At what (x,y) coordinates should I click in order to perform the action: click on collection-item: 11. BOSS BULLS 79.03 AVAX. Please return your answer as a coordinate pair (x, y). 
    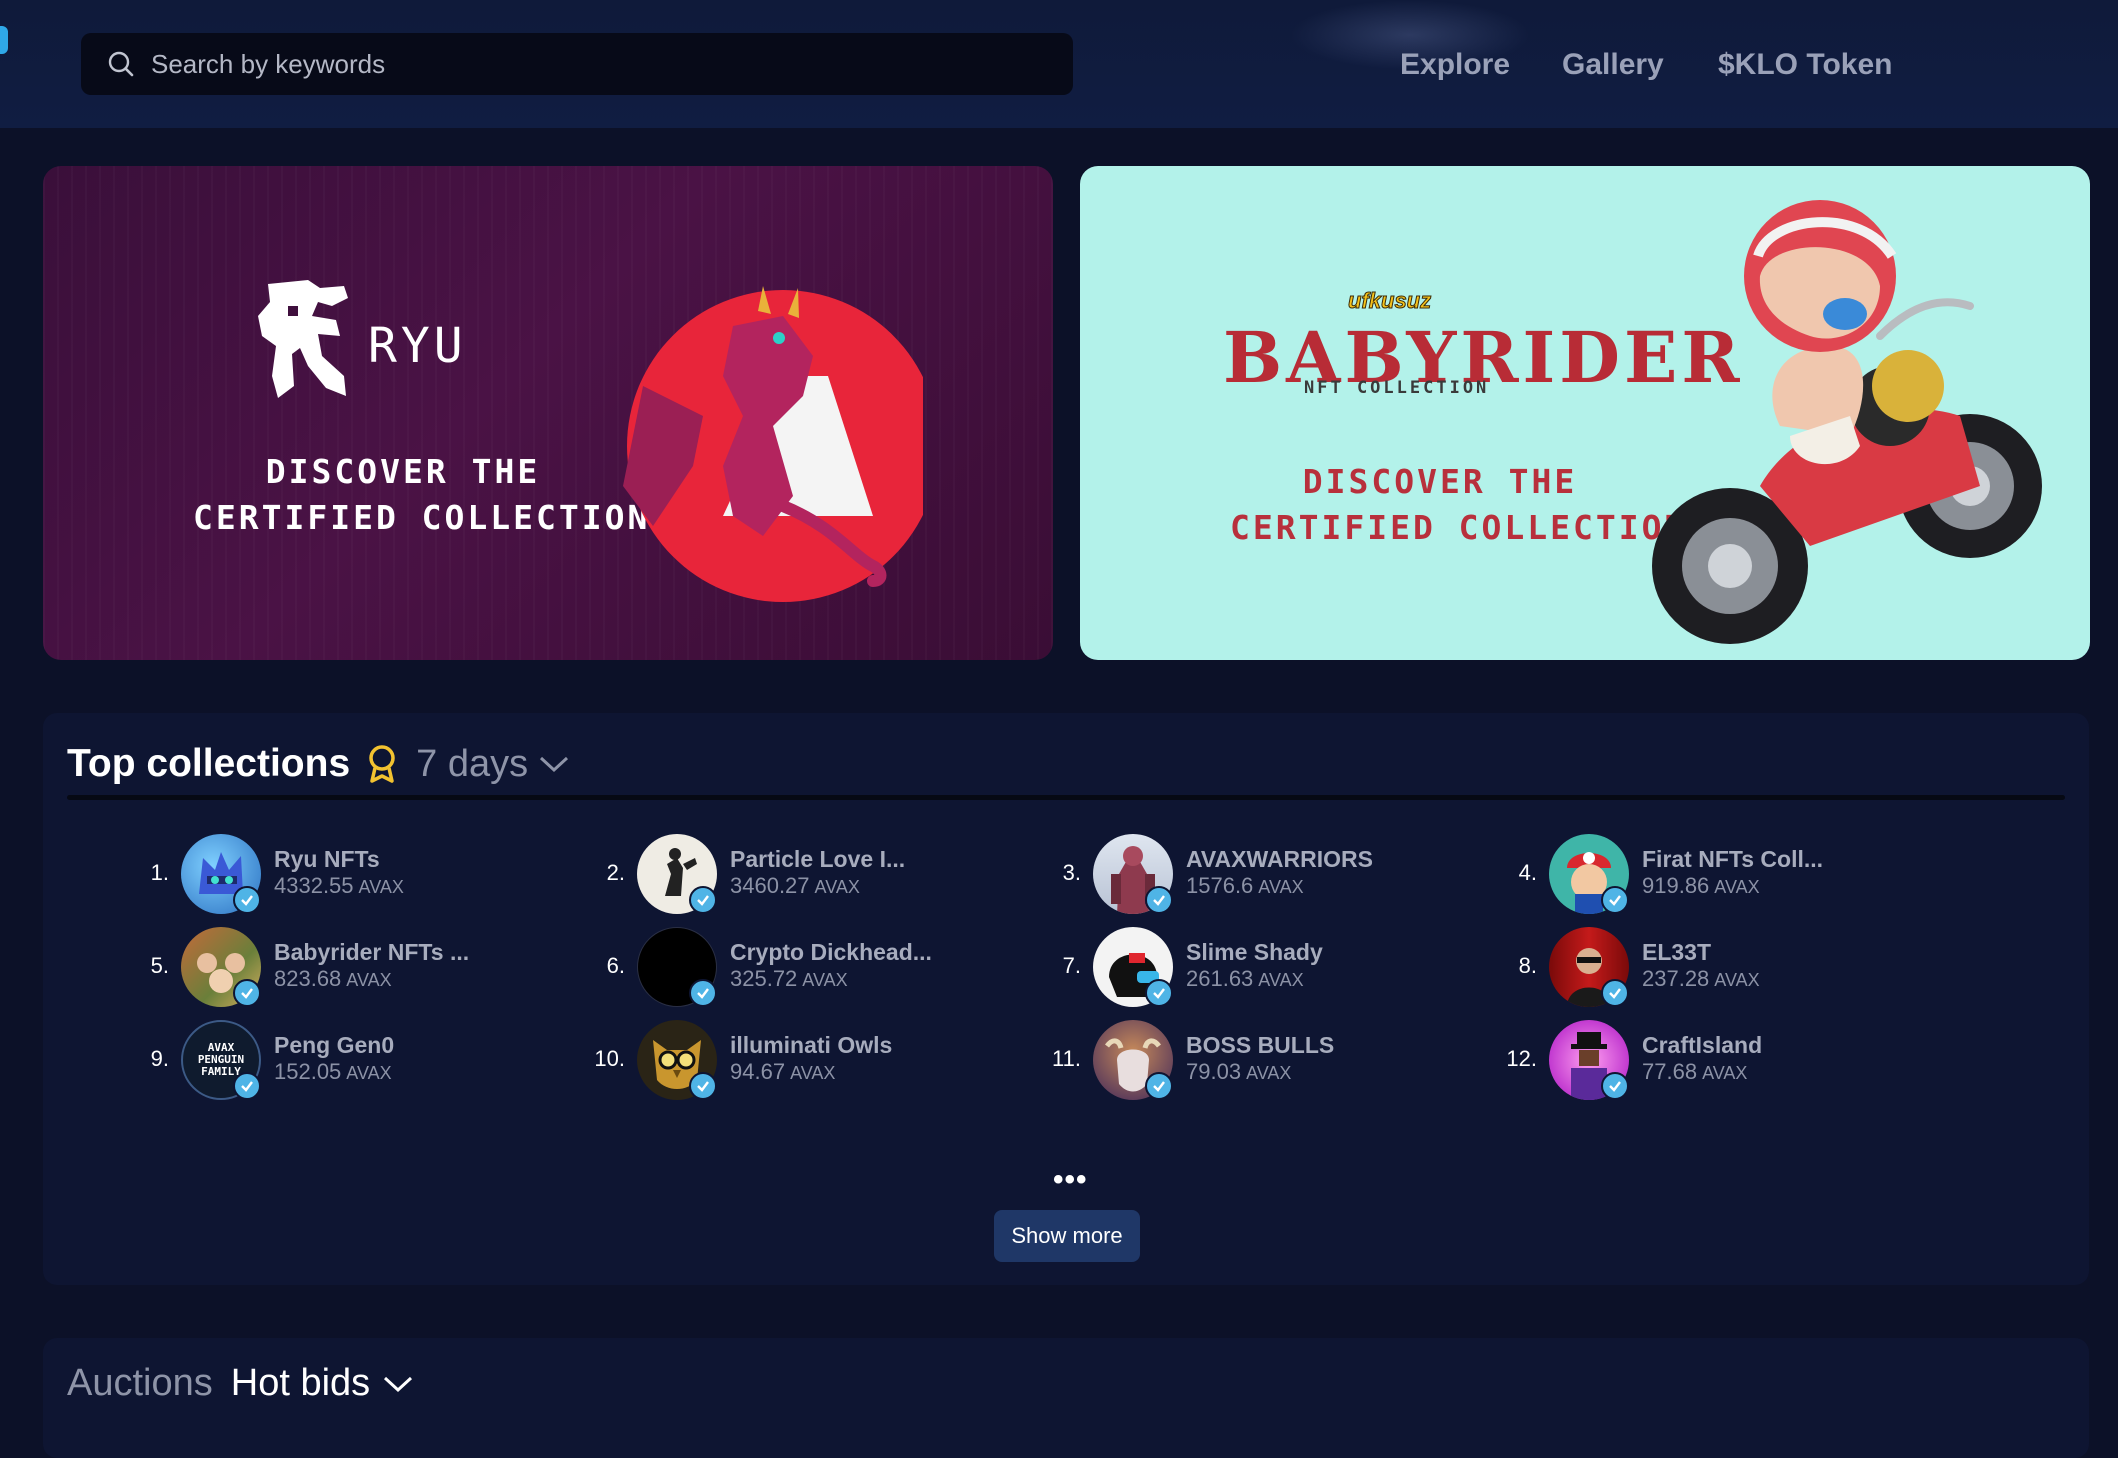
    Looking at the image, I should click on (1241, 1060).